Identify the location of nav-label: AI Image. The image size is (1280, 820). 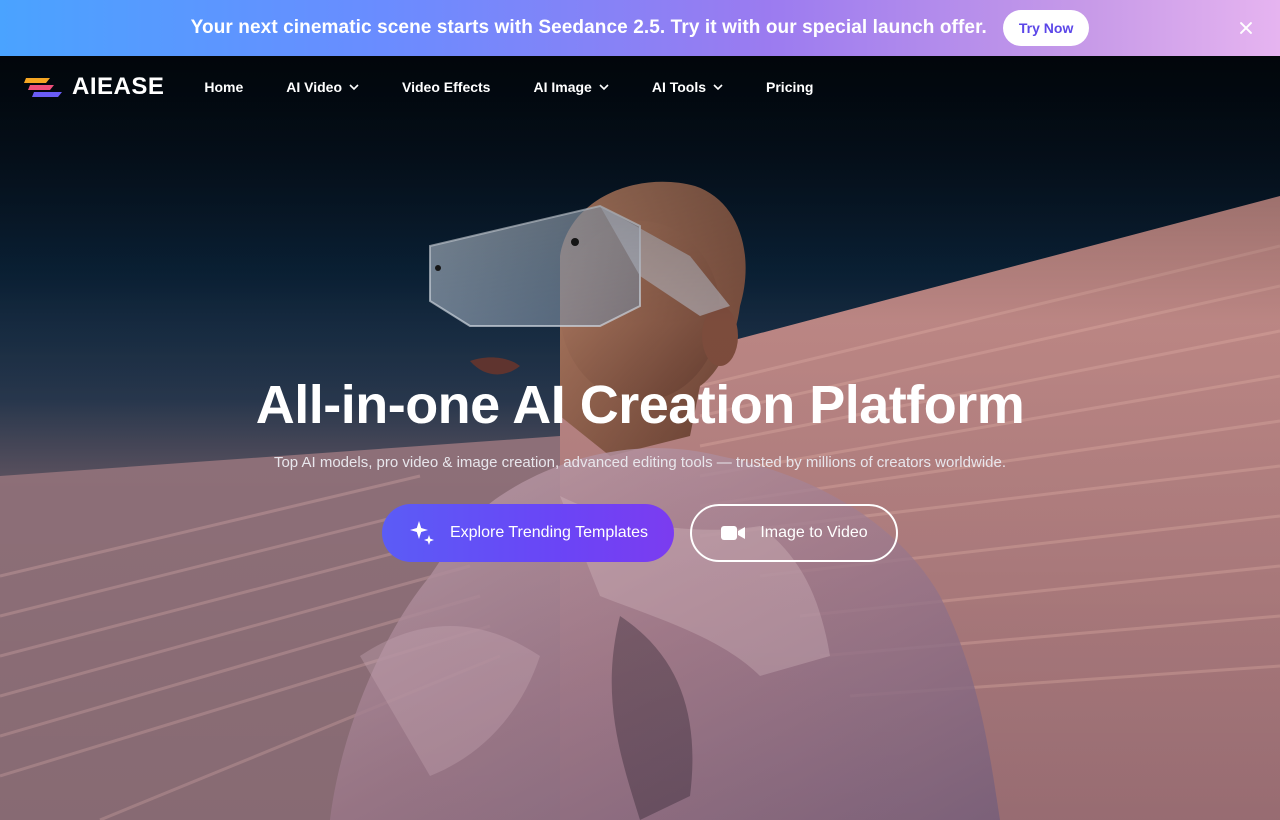
(562, 87).